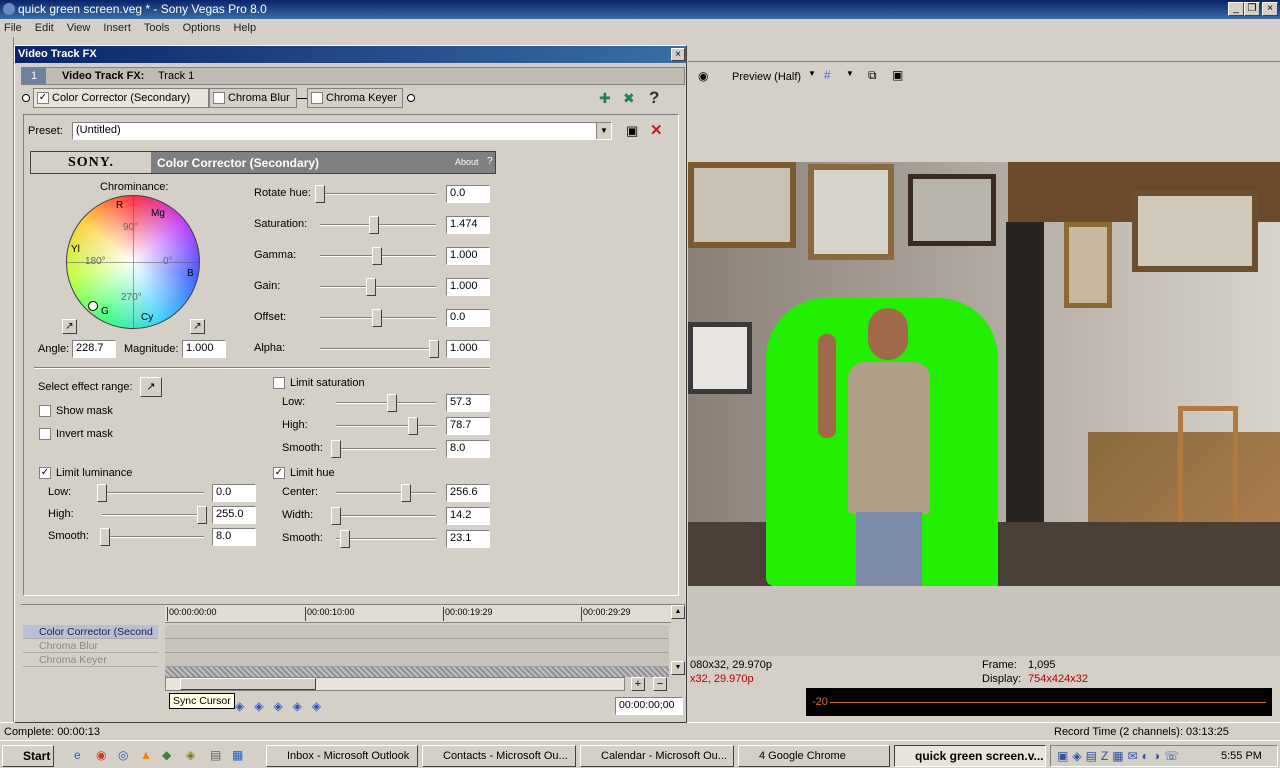 The image size is (1280, 768). Describe the element at coordinates (468, 493) in the screenshot. I see `slider-value-input: 256.6` at that location.